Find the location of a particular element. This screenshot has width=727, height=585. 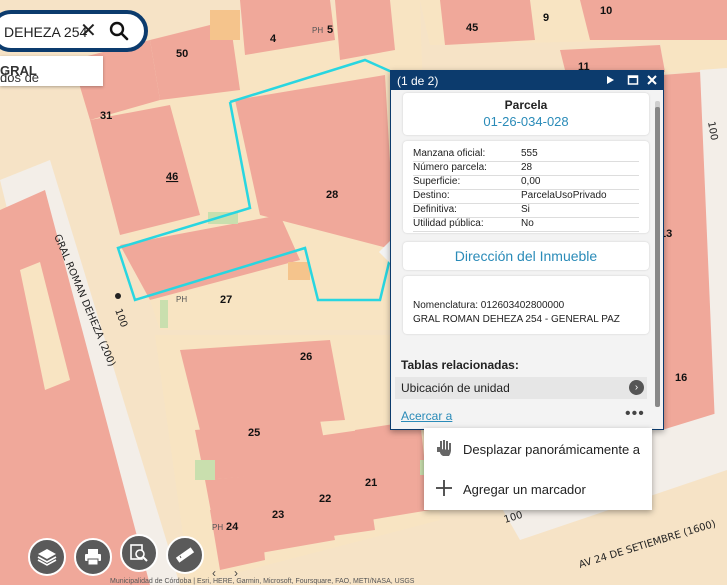

related-tables-title: Tablas relacionadas: is located at coordinates (460, 365).